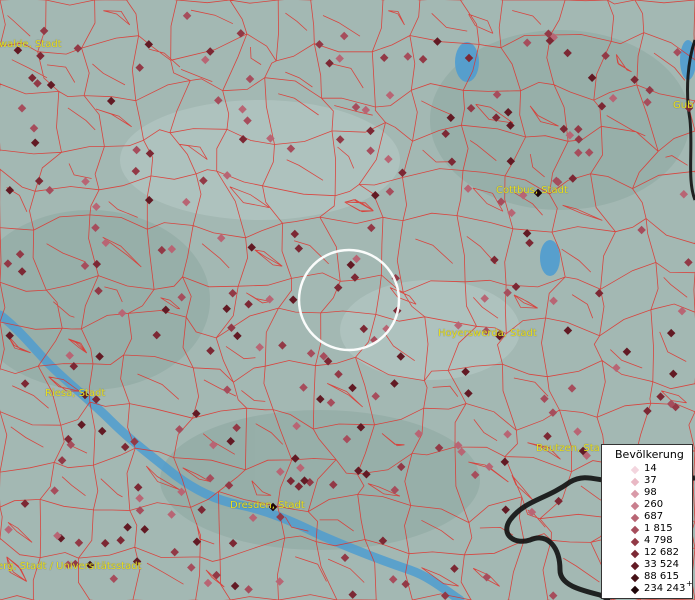  Describe the element at coordinates (689, 583) in the screenshot. I see `legend-overflow-mark: +` at that location.